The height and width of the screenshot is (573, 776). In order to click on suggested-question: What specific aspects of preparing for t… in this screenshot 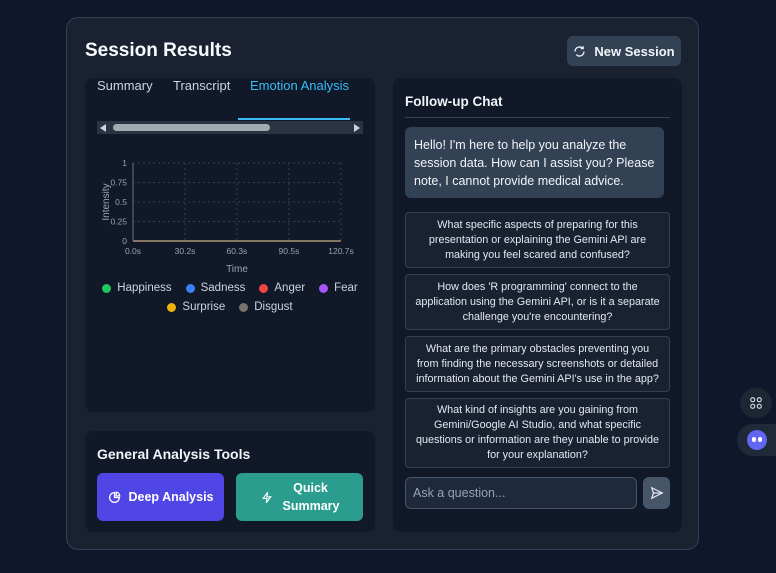, I will do `click(537, 240)`.